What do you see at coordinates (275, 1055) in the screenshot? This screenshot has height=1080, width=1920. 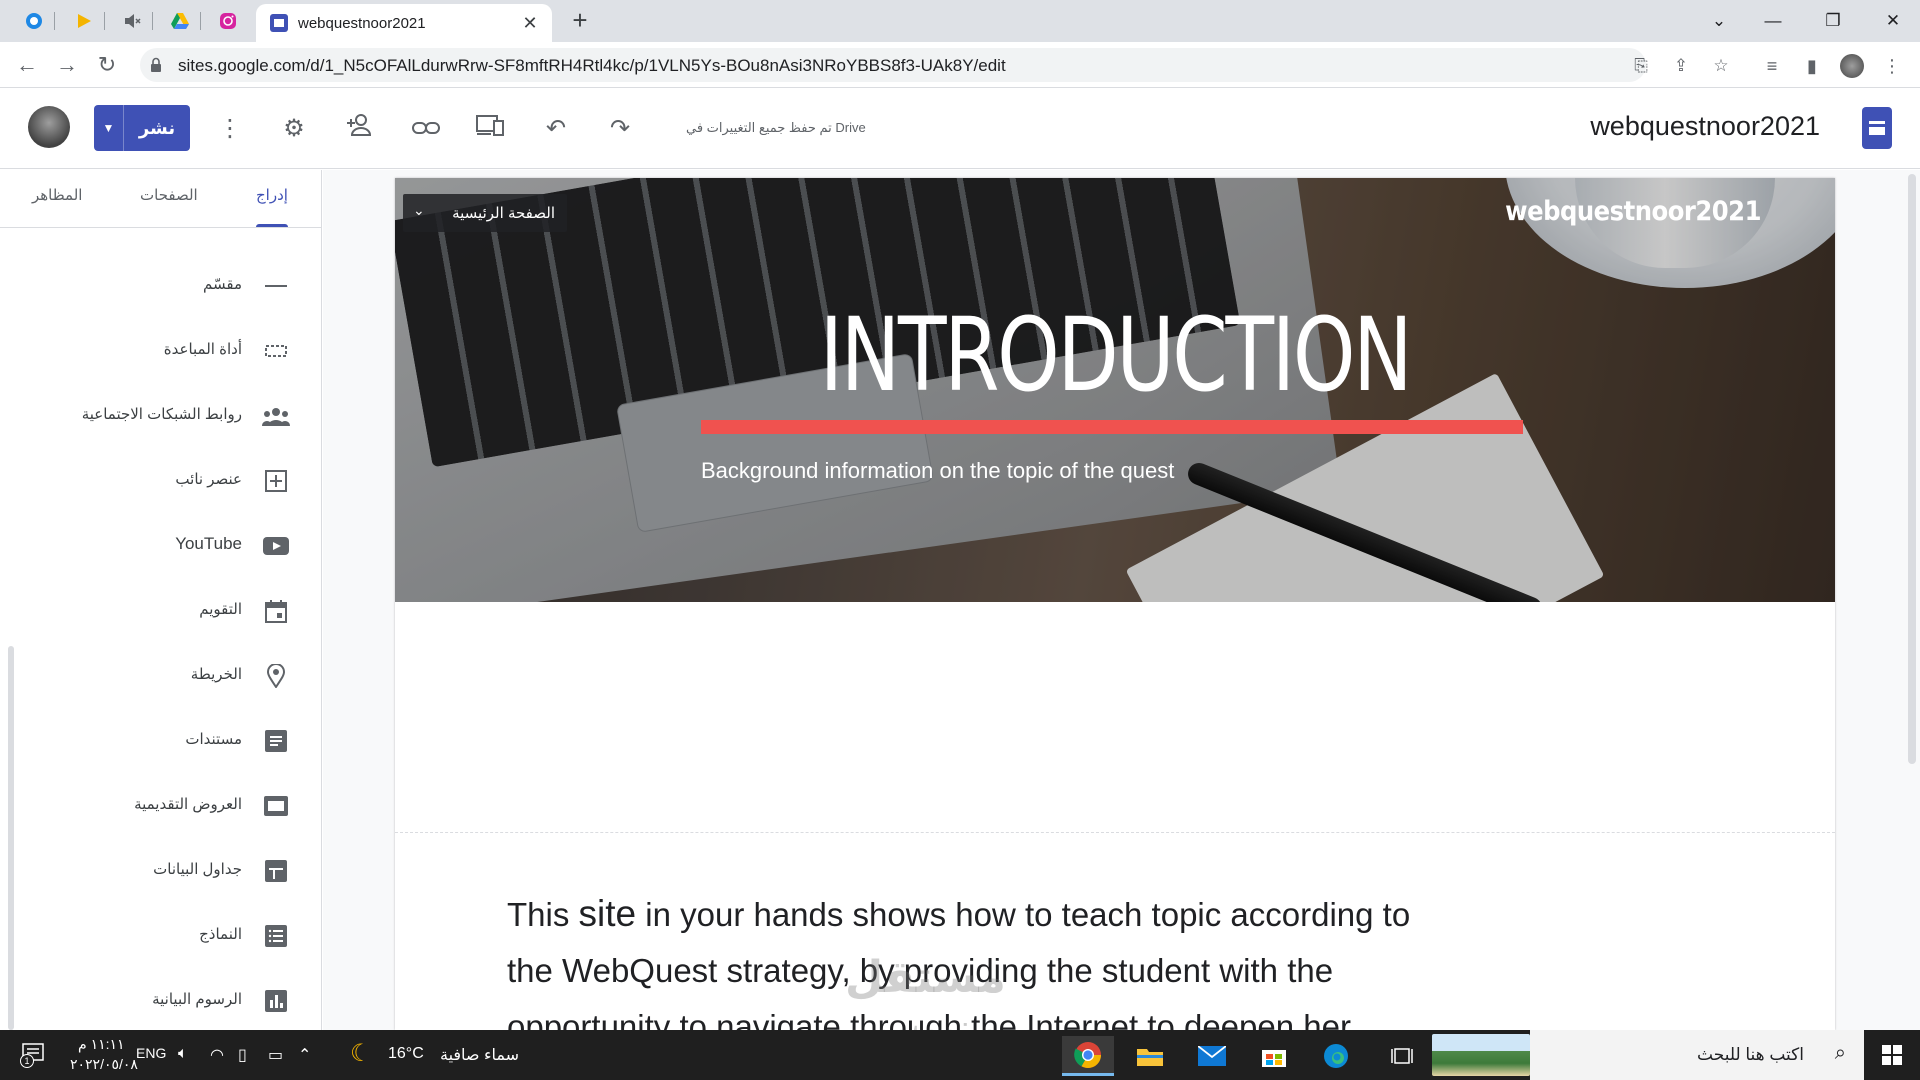 I see `meet-now-icon: ▭` at bounding box center [275, 1055].